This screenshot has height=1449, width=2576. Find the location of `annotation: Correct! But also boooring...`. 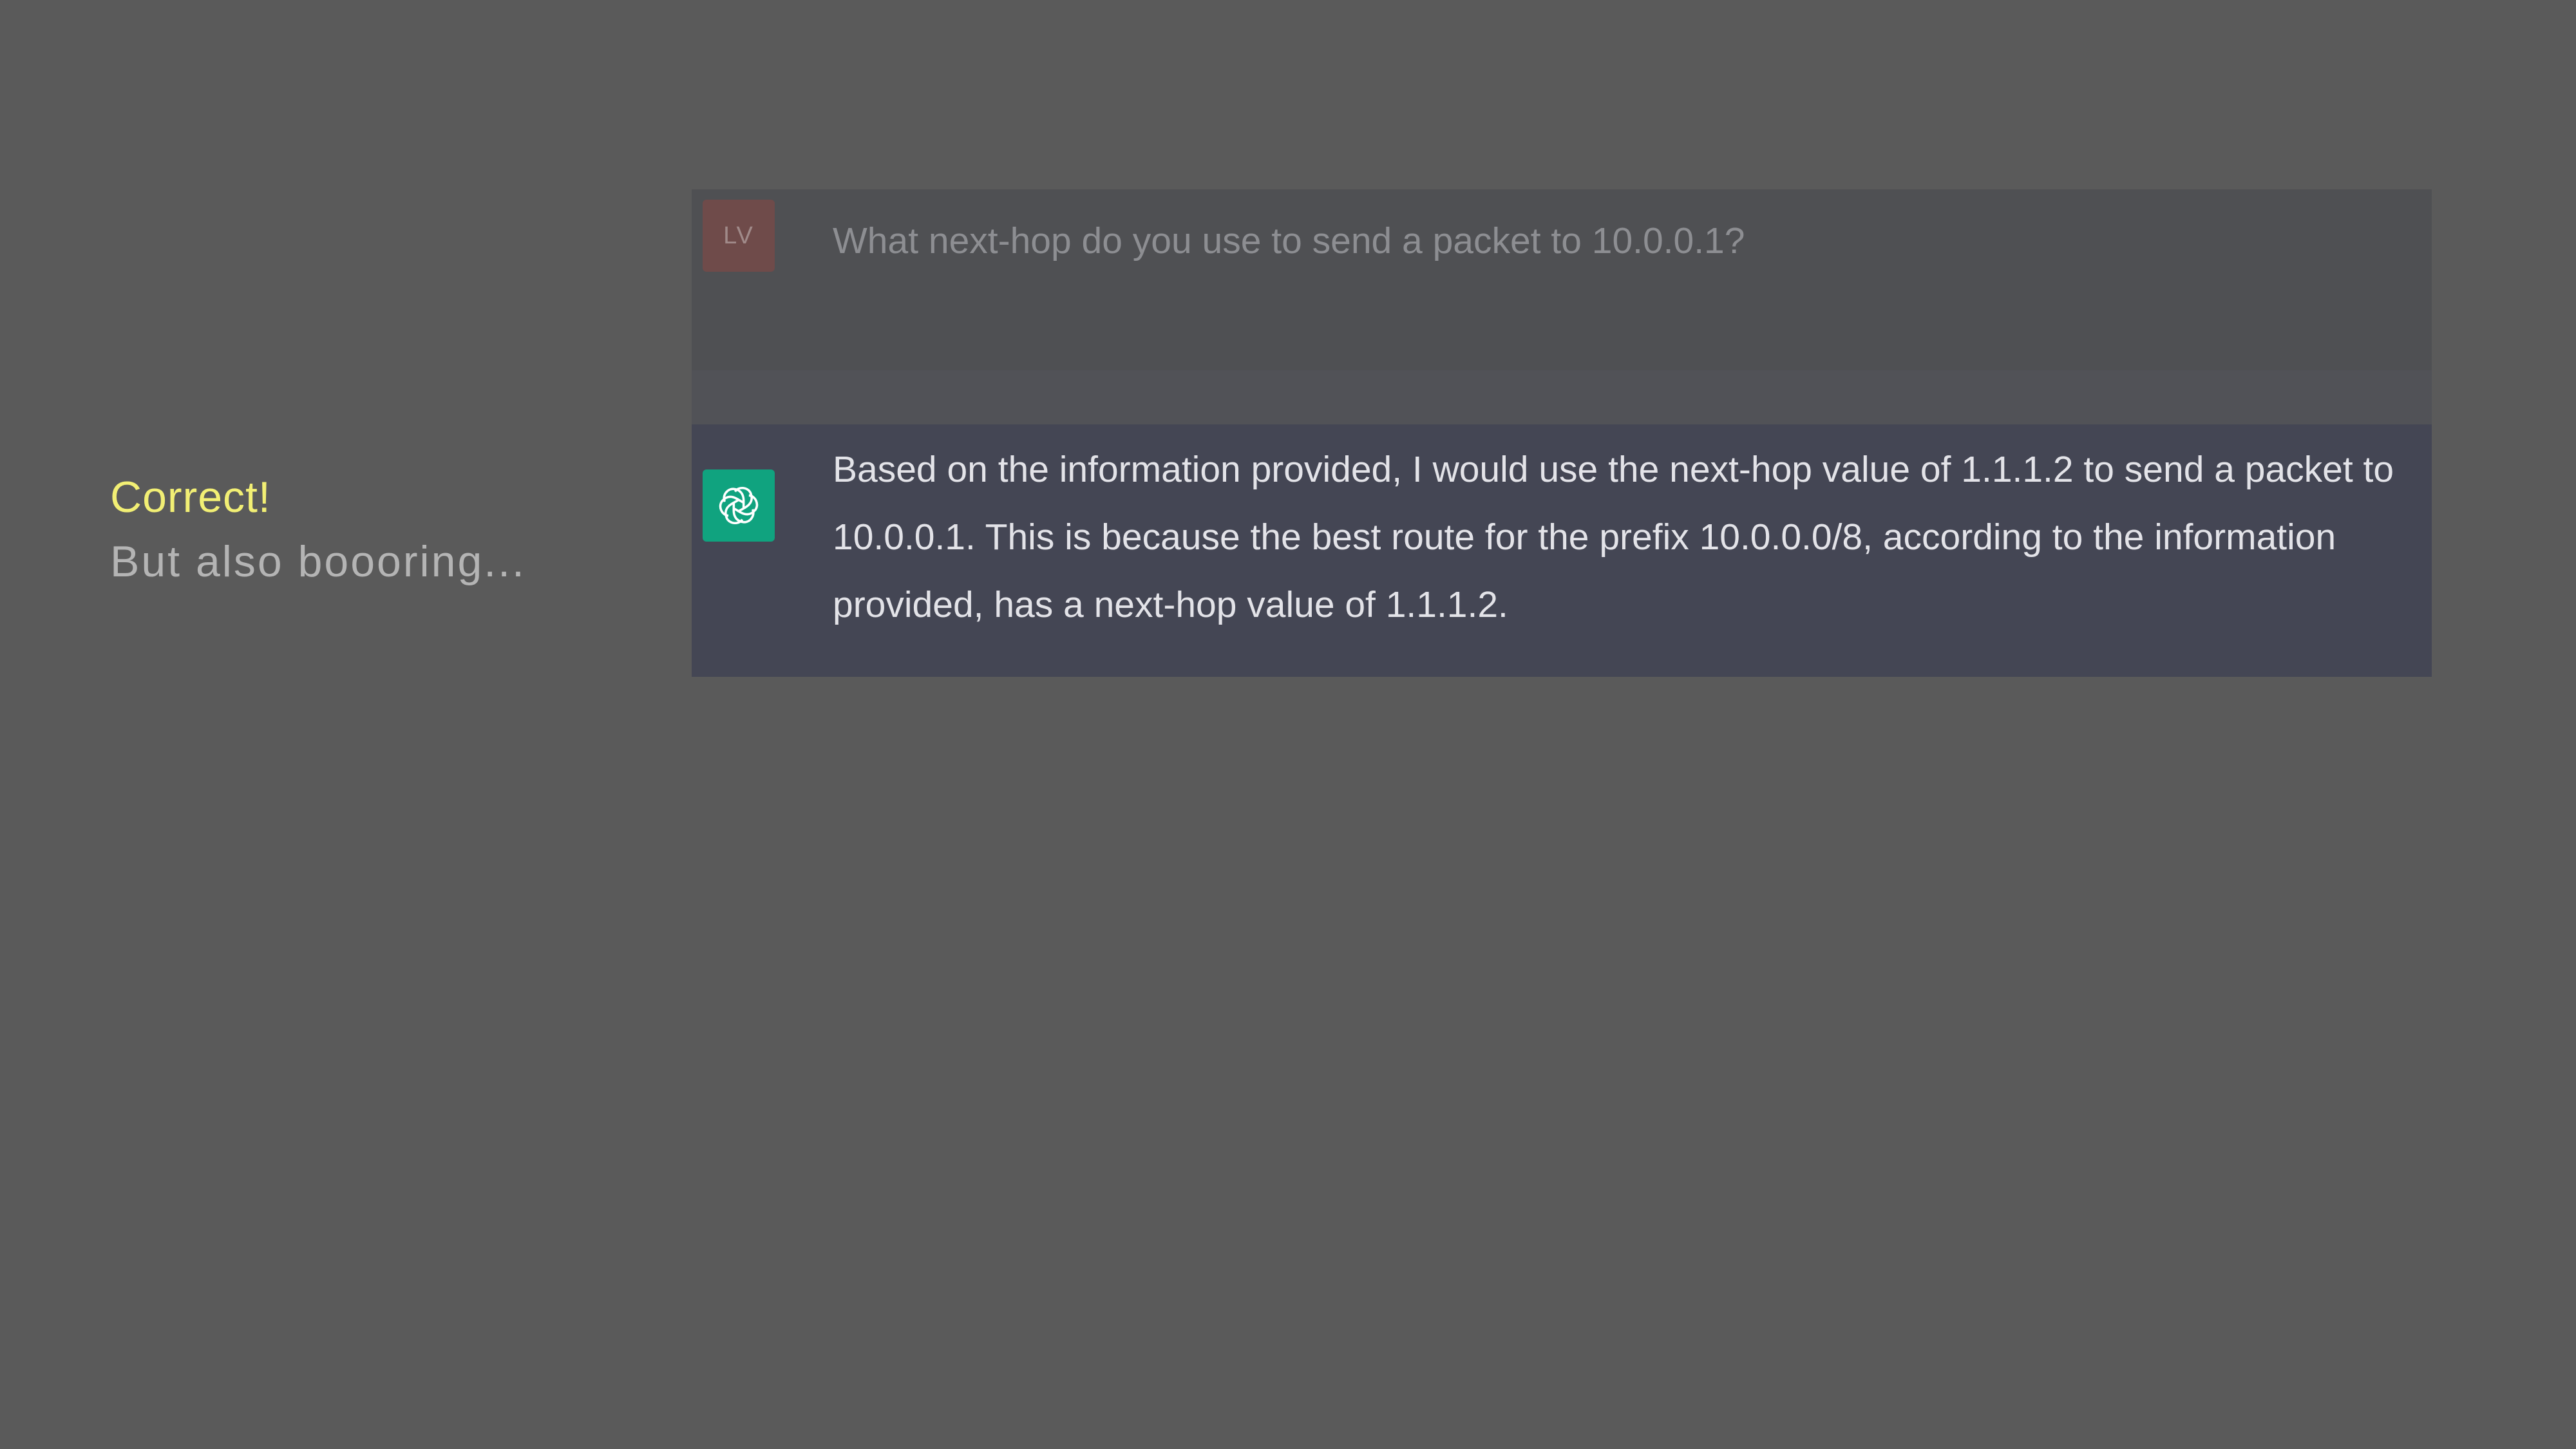

annotation: Correct! But also boooring... is located at coordinates (367, 529).